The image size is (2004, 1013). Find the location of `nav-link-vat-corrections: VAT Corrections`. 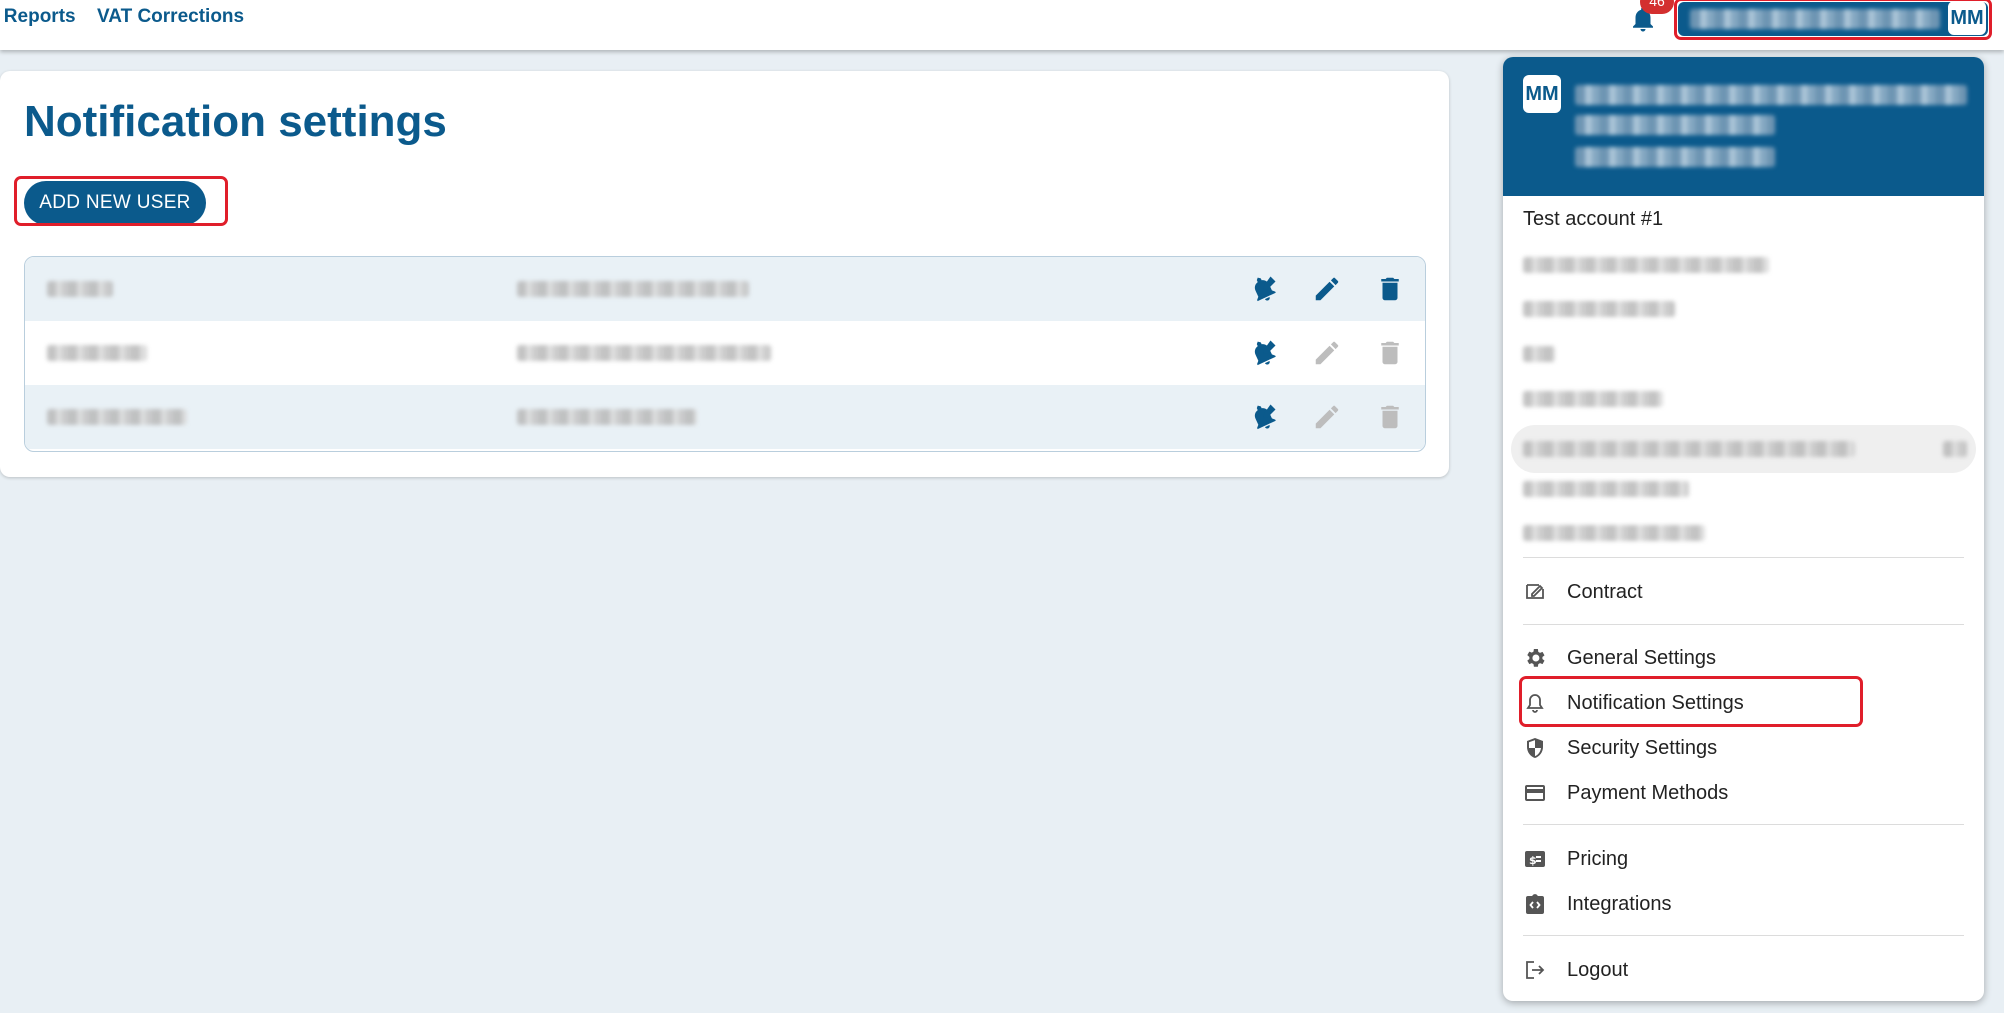

nav-link-vat-corrections: VAT Corrections is located at coordinates (170, 17).